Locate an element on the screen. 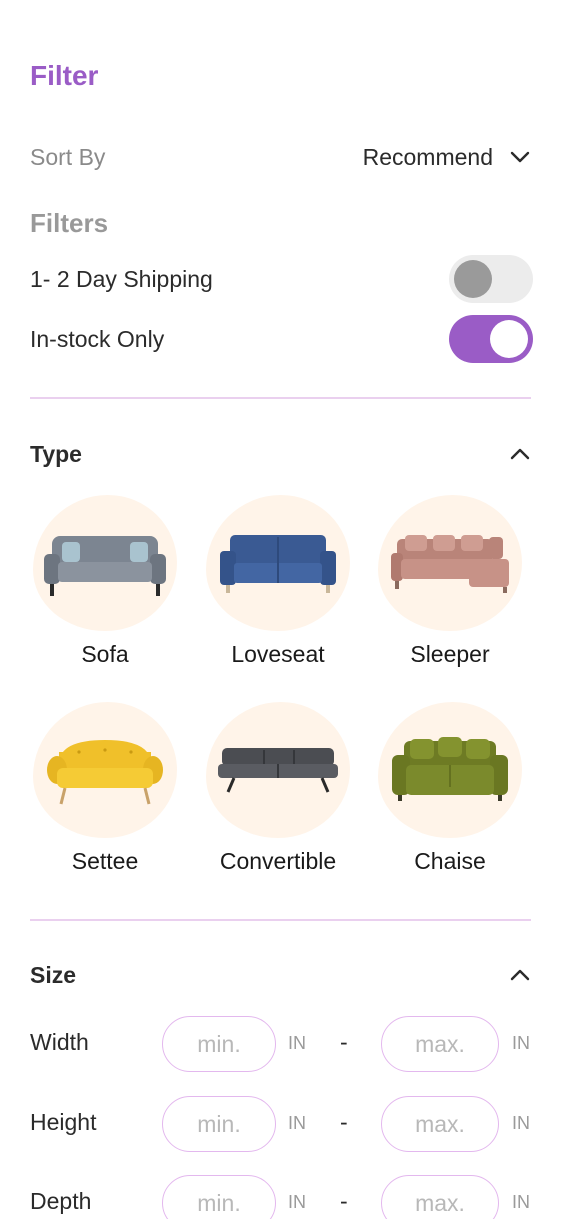  type-option-convertible: Convertible is located at coordinates (278, 788).